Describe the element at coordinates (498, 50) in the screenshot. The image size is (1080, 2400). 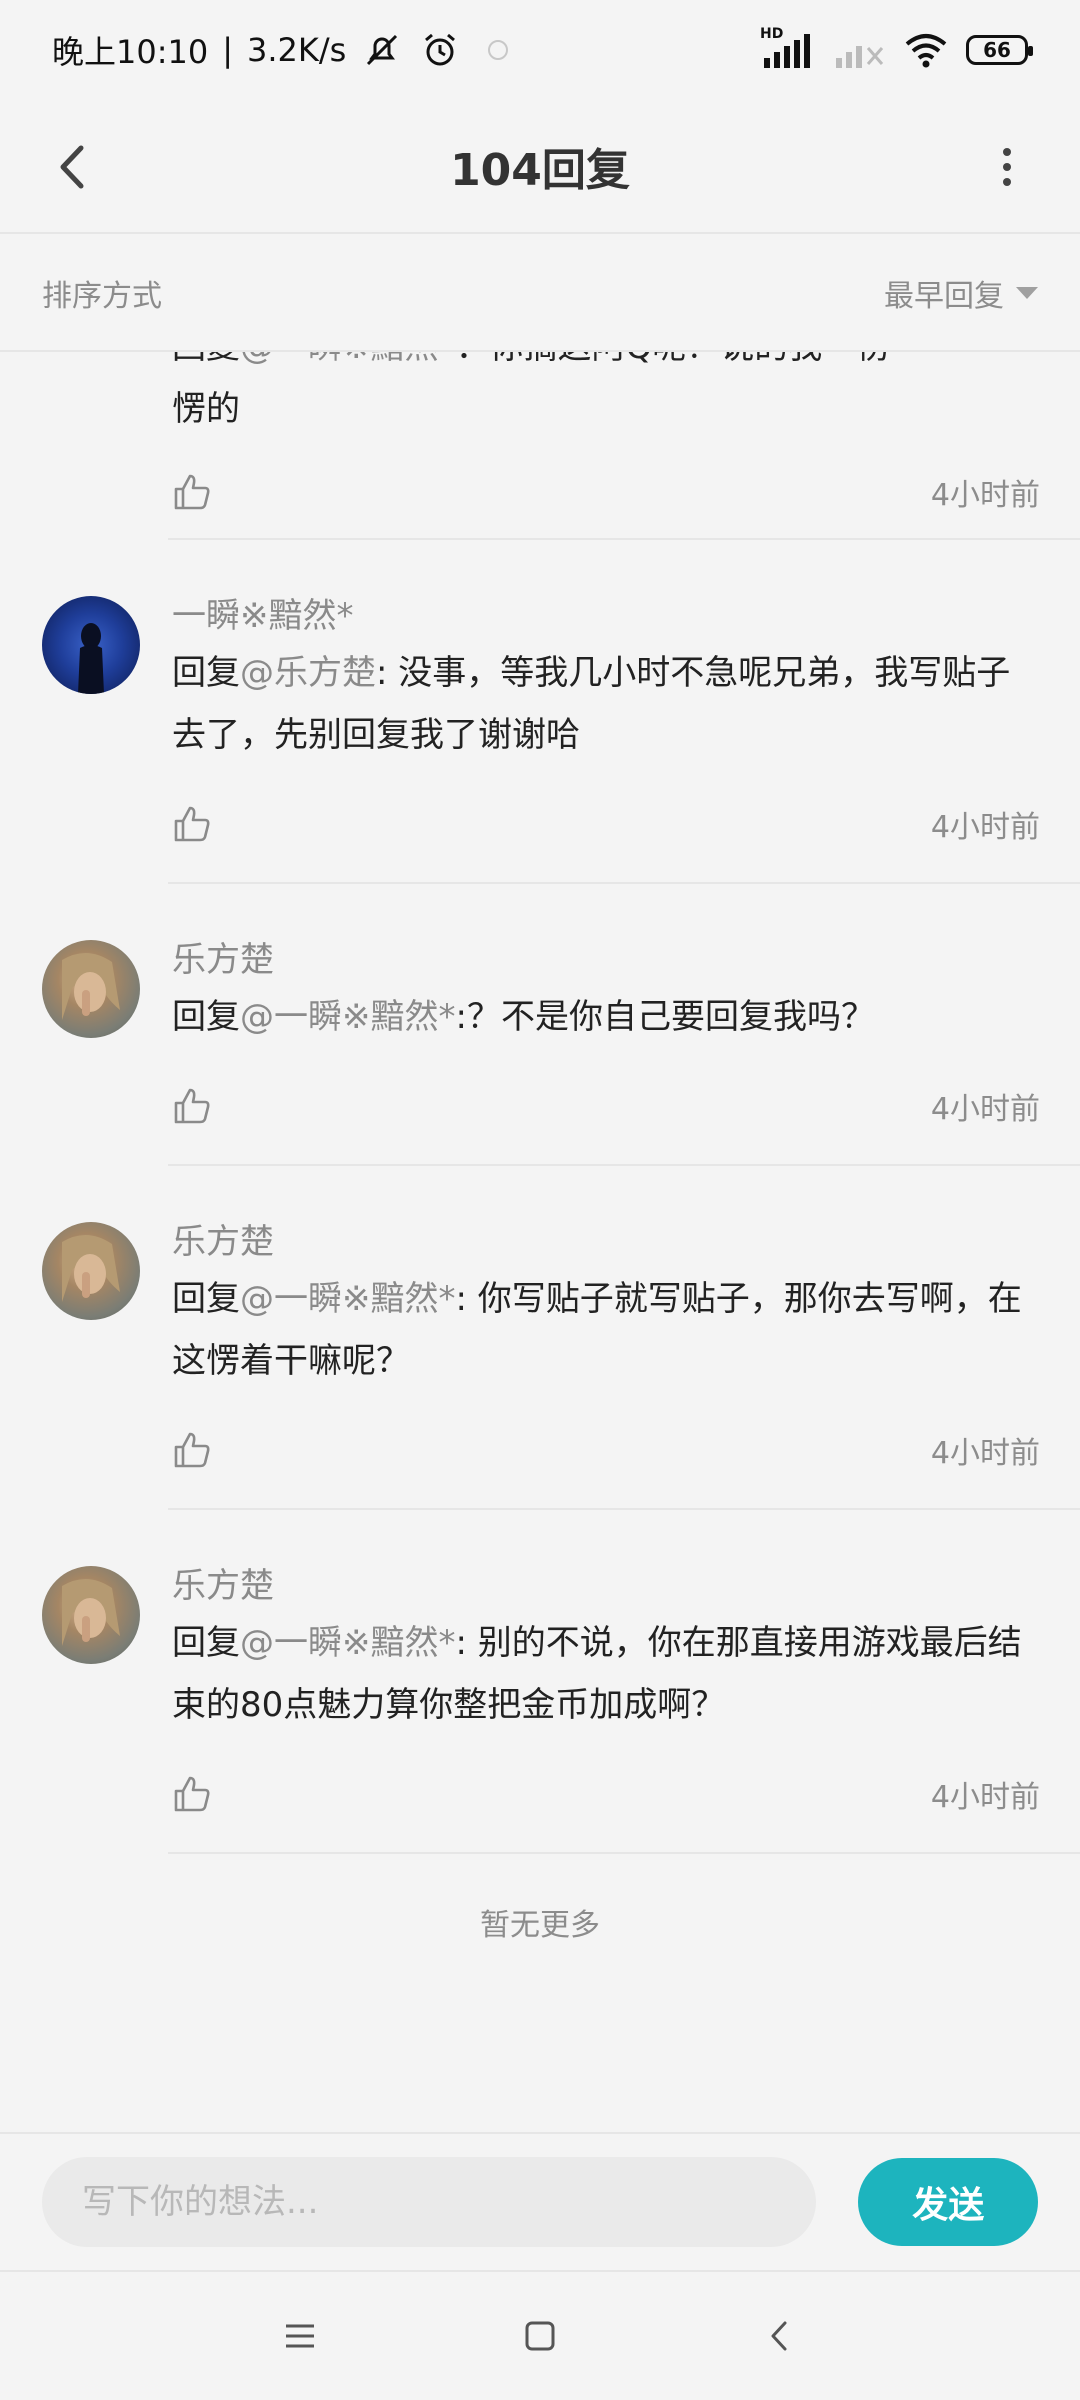
I see `notification-icon` at that location.